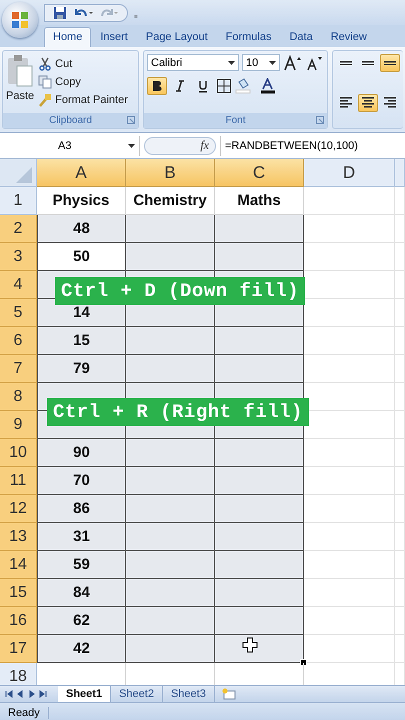 This screenshot has width=405, height=720. I want to click on logo-icon, so click(20, 20).